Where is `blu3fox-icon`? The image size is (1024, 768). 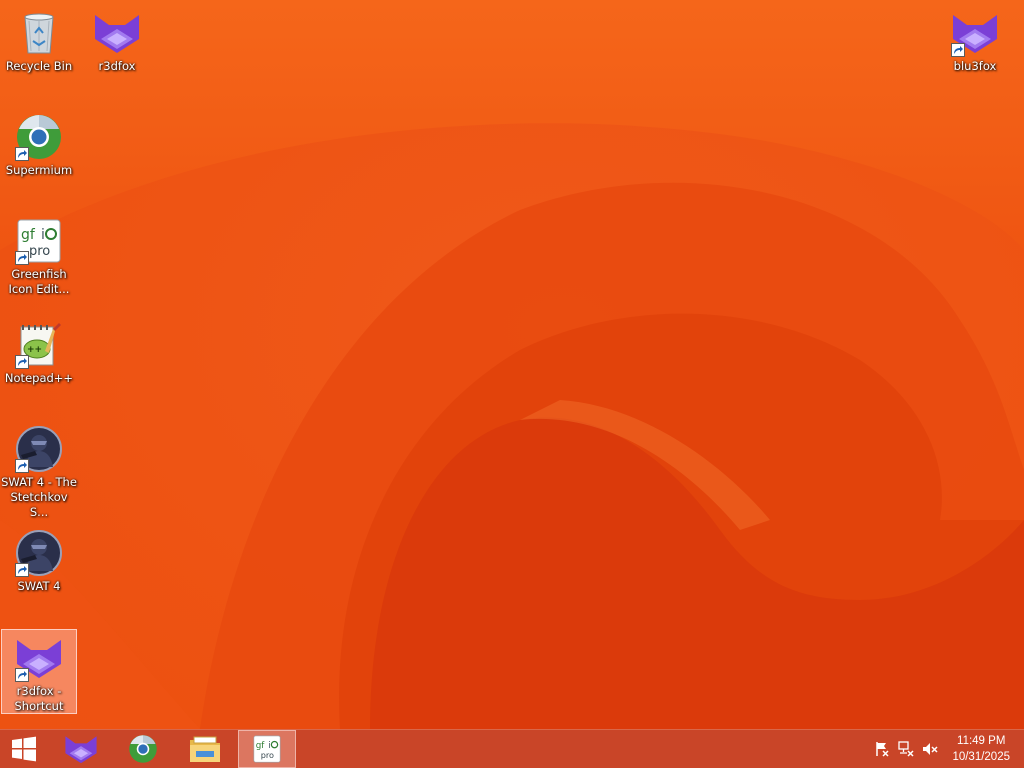
blu3fox-icon is located at coordinates (975, 33).